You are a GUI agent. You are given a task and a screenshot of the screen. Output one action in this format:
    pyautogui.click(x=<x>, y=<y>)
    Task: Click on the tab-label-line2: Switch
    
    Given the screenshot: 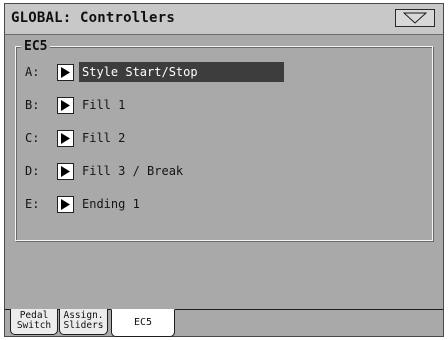 What is the action you would take?
    pyautogui.click(x=34, y=325)
    